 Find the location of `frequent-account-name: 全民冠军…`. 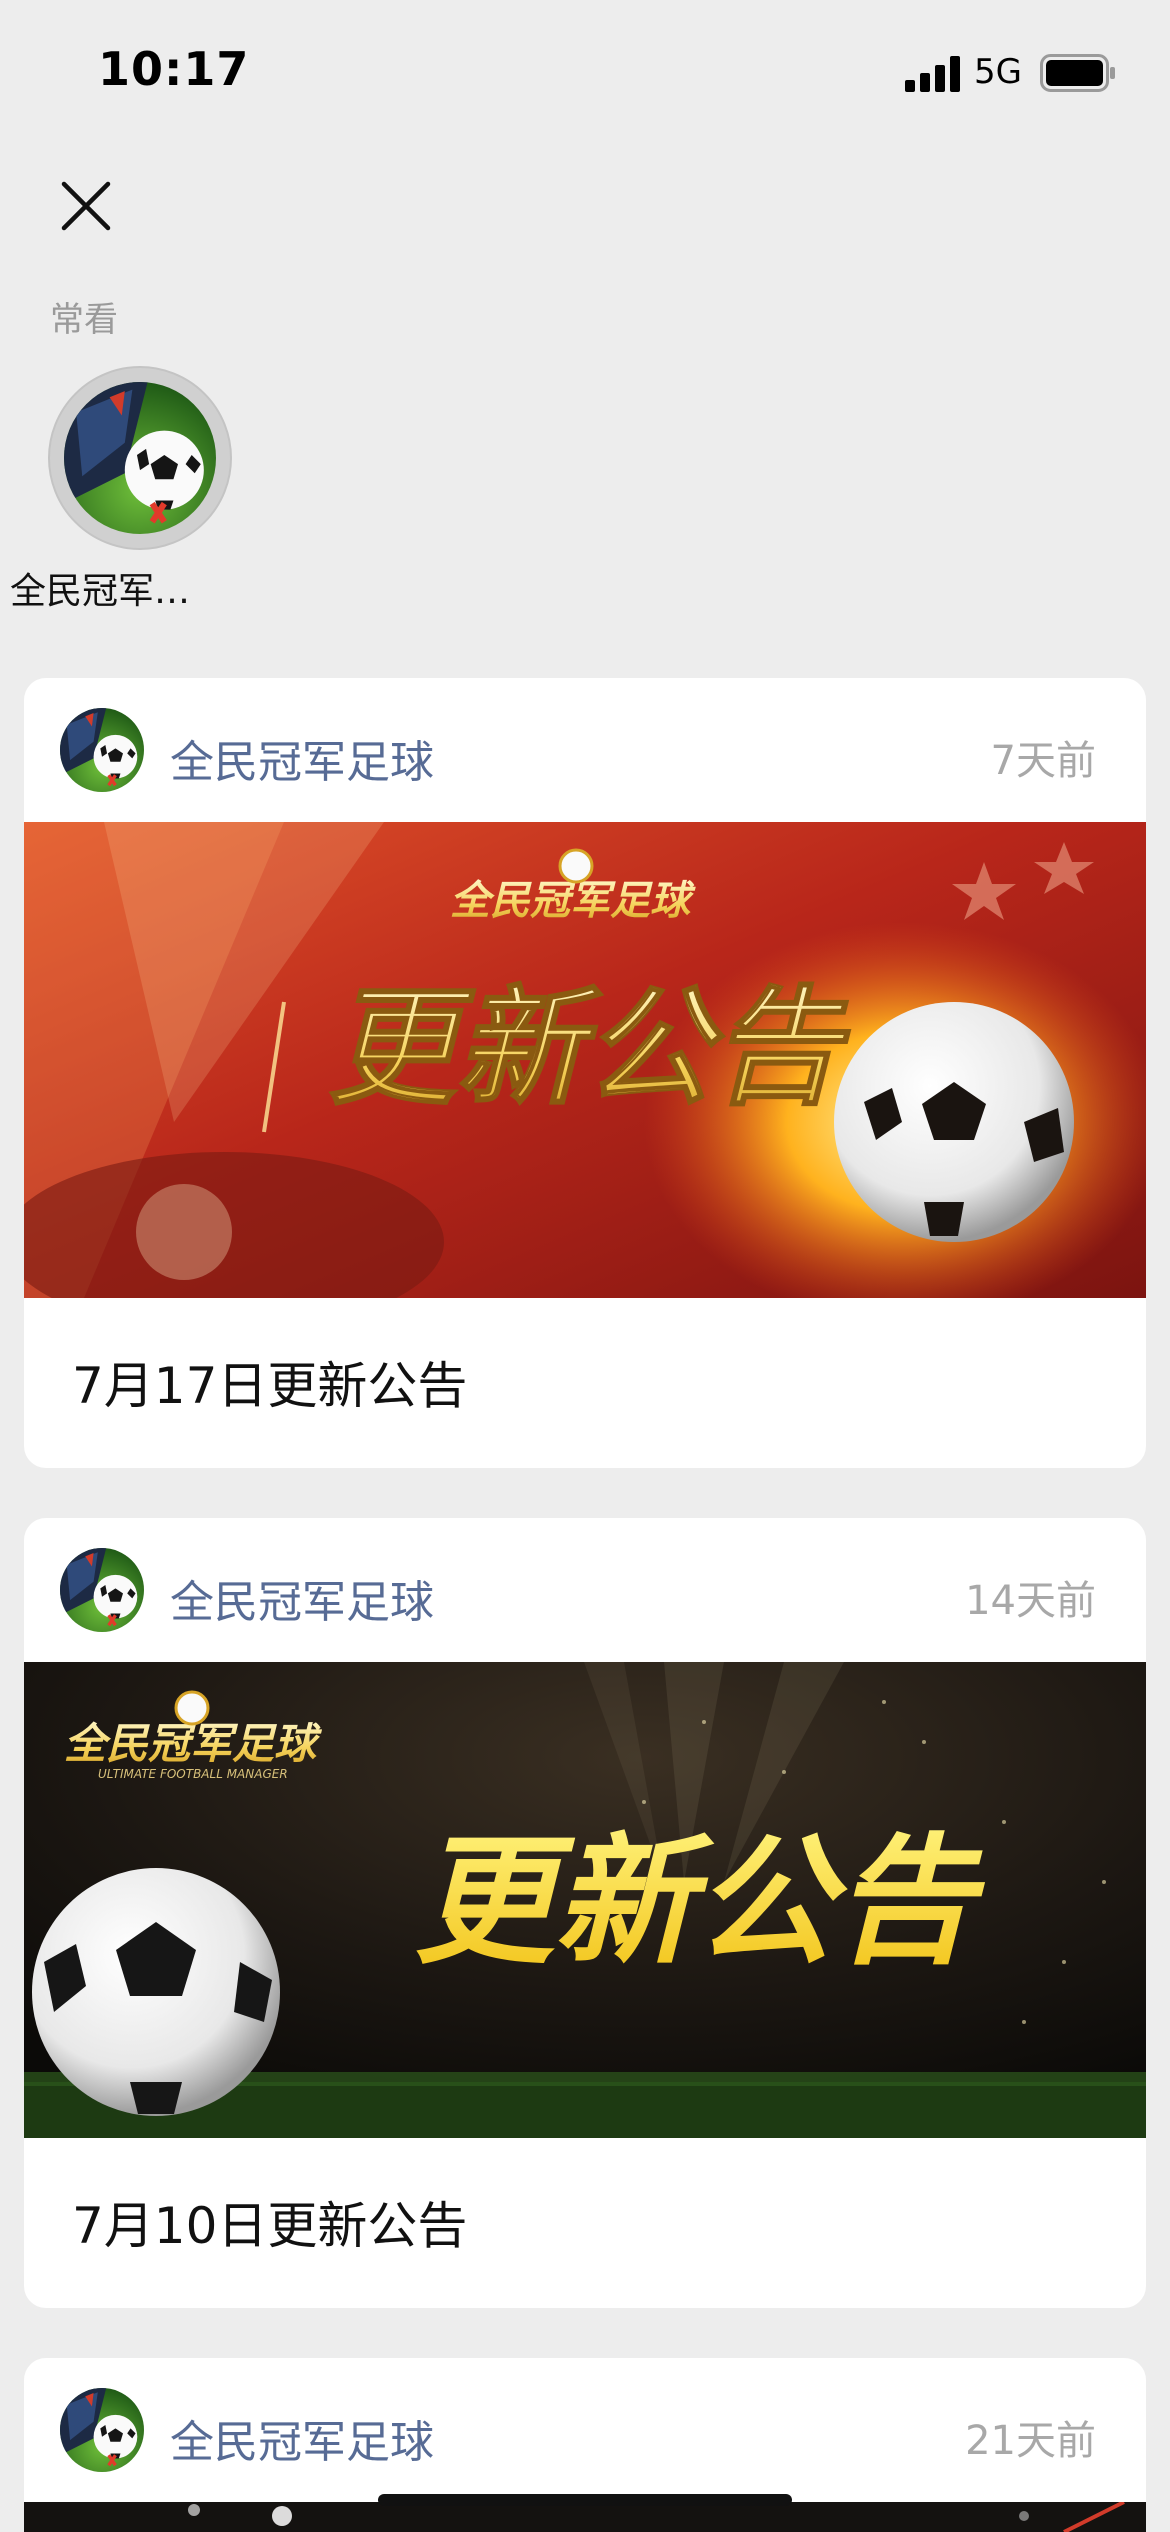

frequent-account-name: 全民冠军… is located at coordinates (130, 588).